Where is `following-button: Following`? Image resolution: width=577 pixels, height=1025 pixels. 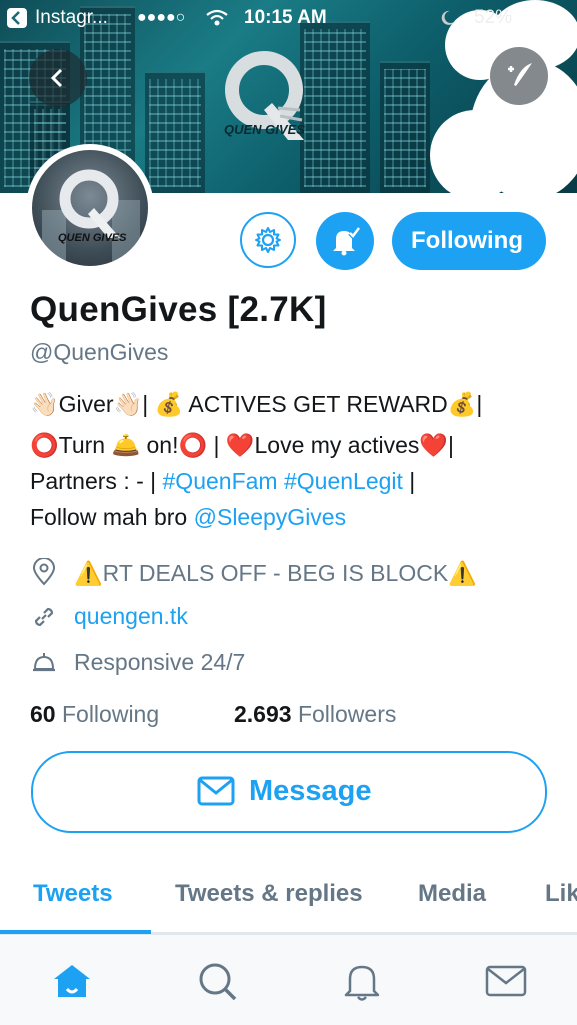 following-button: Following is located at coordinates (469, 241).